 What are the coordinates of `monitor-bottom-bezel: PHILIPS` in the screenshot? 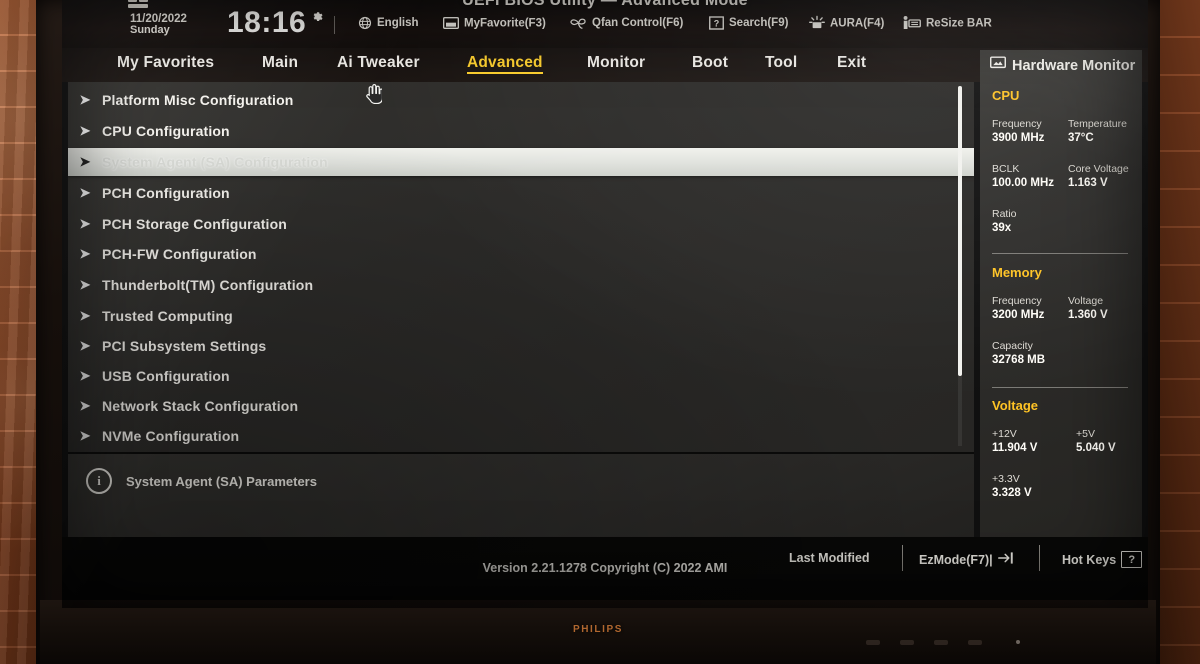 It's located at (598, 632).